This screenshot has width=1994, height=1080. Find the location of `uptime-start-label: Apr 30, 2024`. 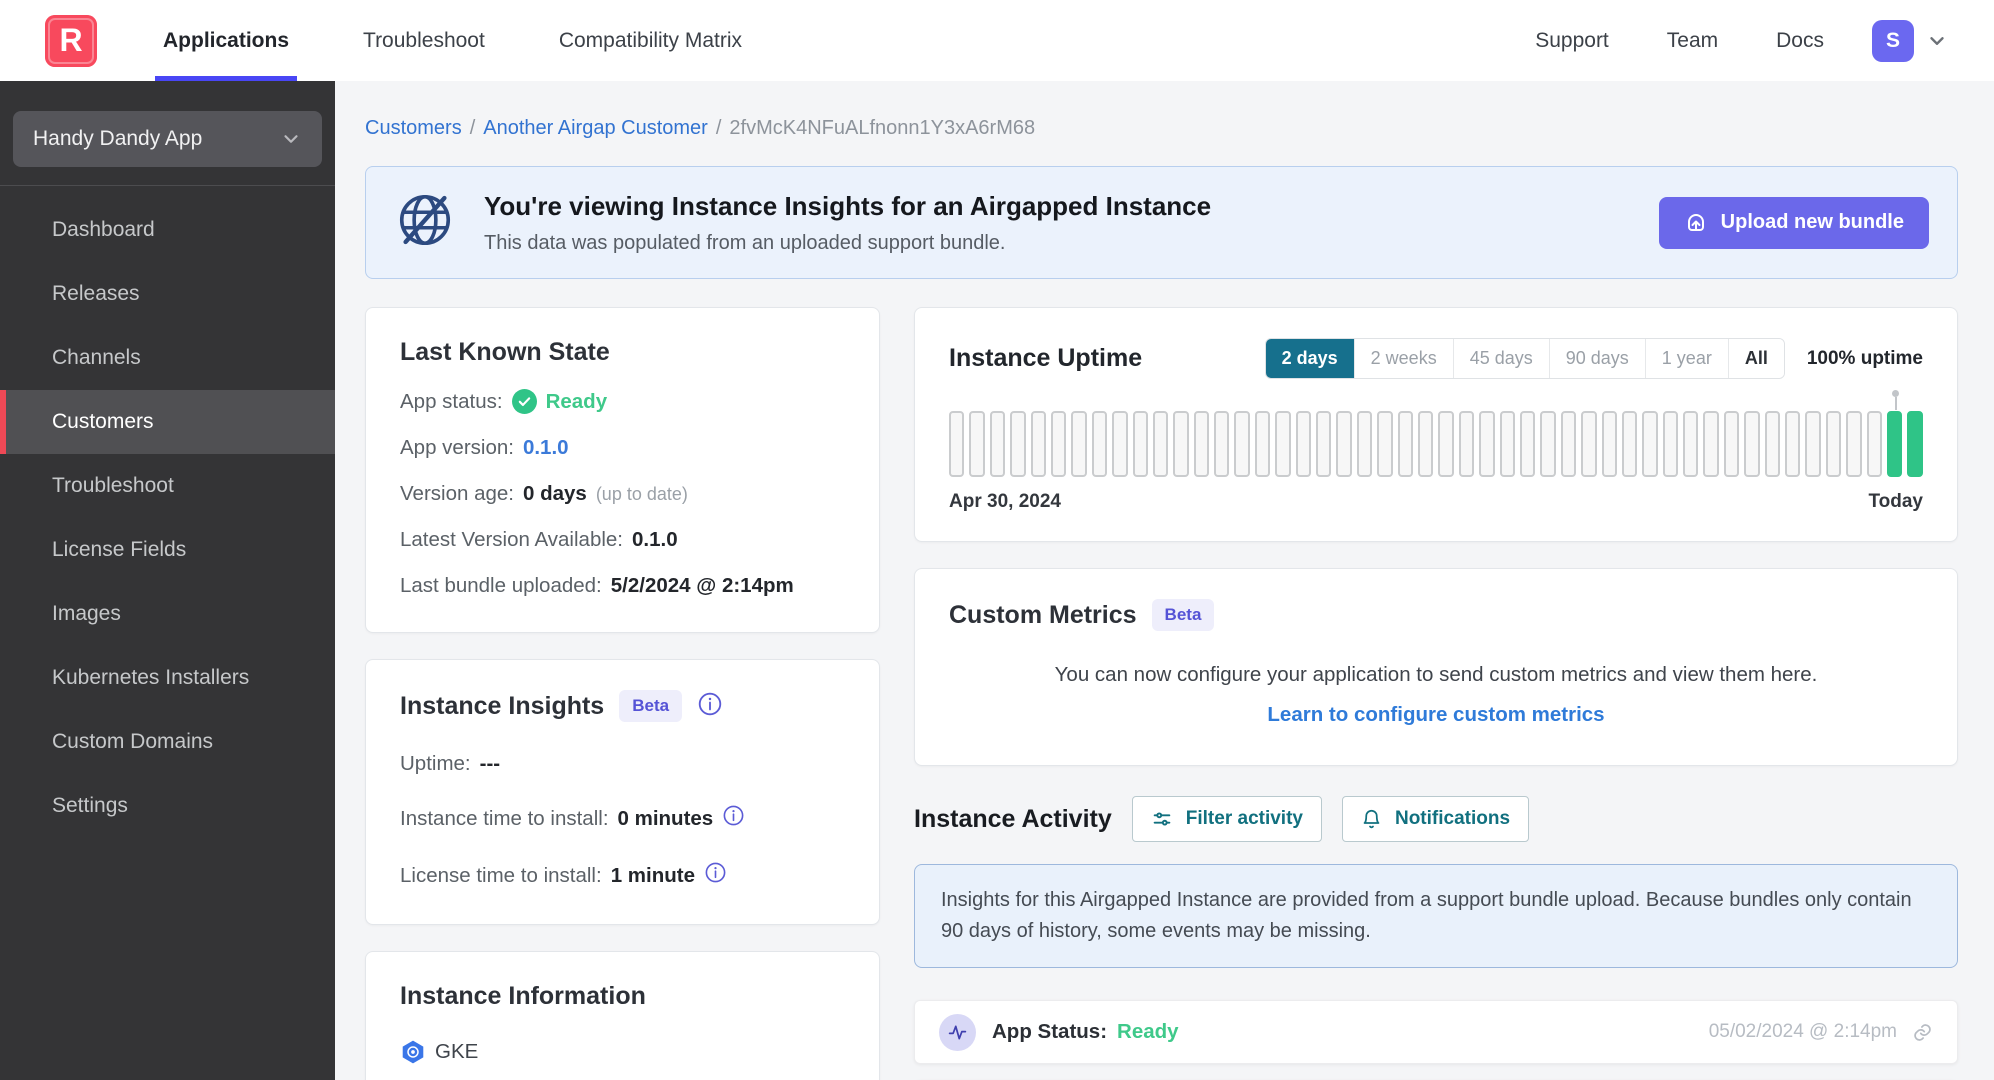

uptime-start-label: Apr 30, 2024 is located at coordinates (1005, 501).